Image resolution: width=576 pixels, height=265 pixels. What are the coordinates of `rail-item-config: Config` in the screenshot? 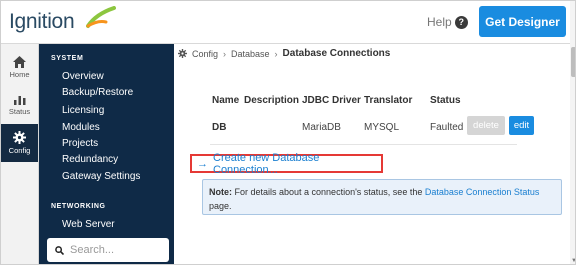 It's located at (19, 143).